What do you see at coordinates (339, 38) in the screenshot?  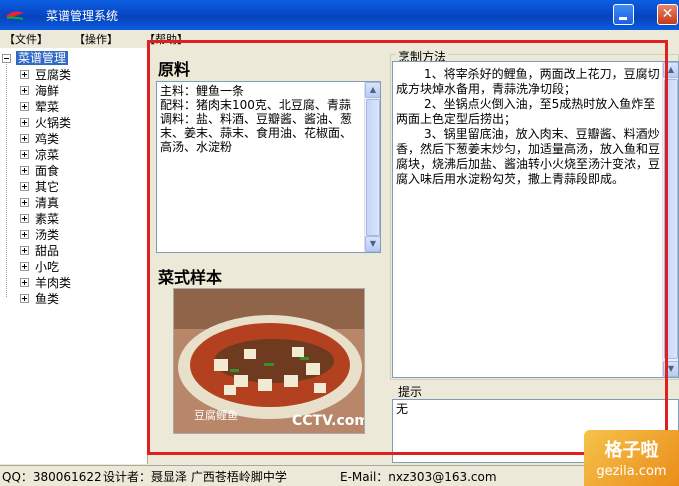 I see `menu-bar: 【文件】 【操作】 【帮助】` at bounding box center [339, 38].